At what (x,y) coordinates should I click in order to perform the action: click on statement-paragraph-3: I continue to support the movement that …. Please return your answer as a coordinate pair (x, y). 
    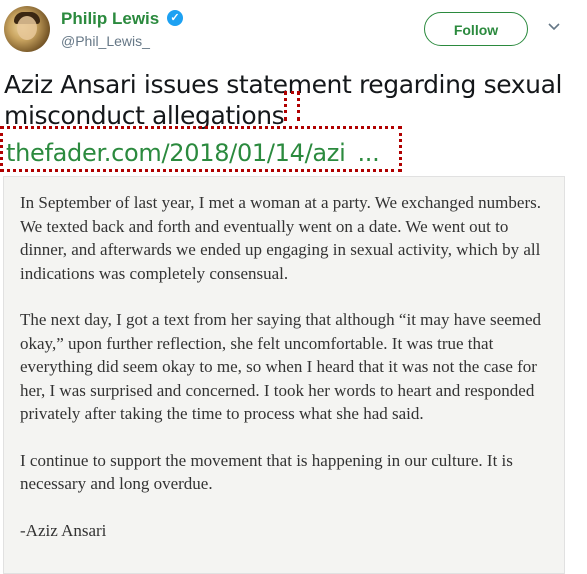
    Looking at the image, I should click on (266, 472).